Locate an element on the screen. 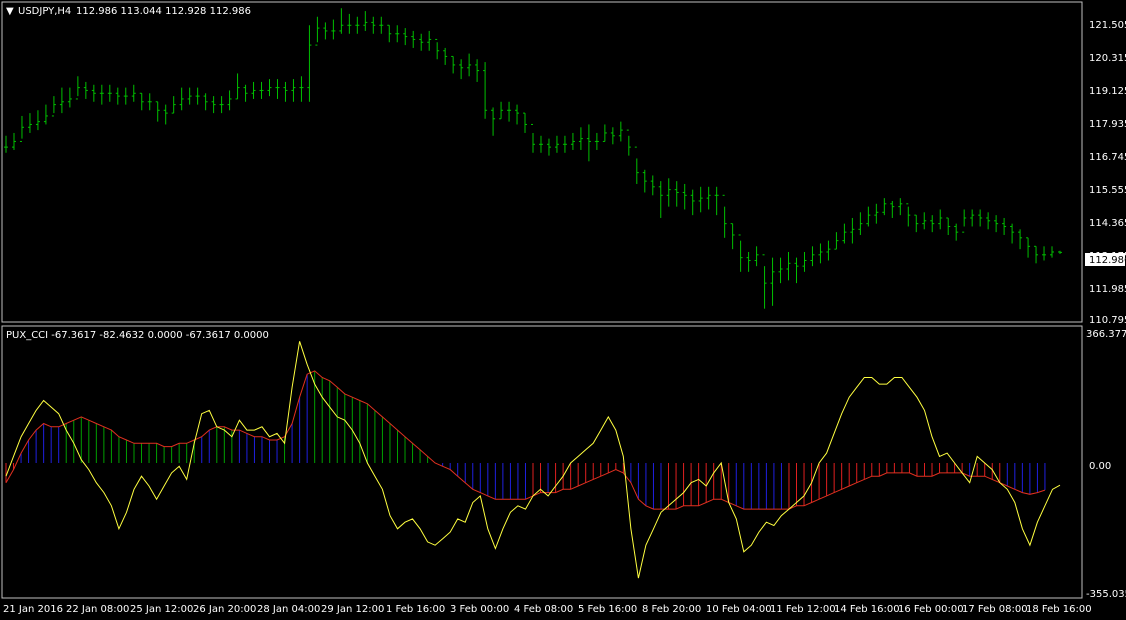 Image resolution: width=1126 pixels, height=620 pixels. indicator-tick: -355.0357 is located at coordinates (1106, 594).